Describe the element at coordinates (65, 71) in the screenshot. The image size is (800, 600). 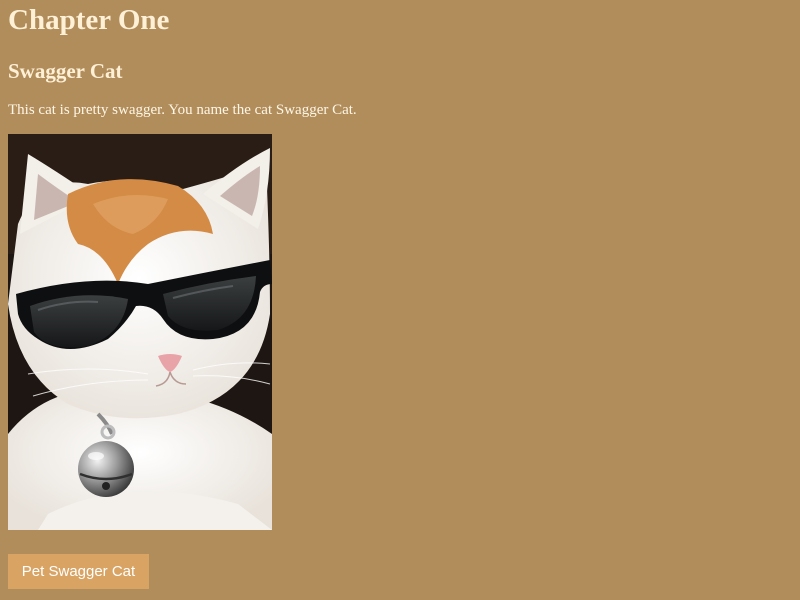
I see `section-title: Swagger Cat` at that location.